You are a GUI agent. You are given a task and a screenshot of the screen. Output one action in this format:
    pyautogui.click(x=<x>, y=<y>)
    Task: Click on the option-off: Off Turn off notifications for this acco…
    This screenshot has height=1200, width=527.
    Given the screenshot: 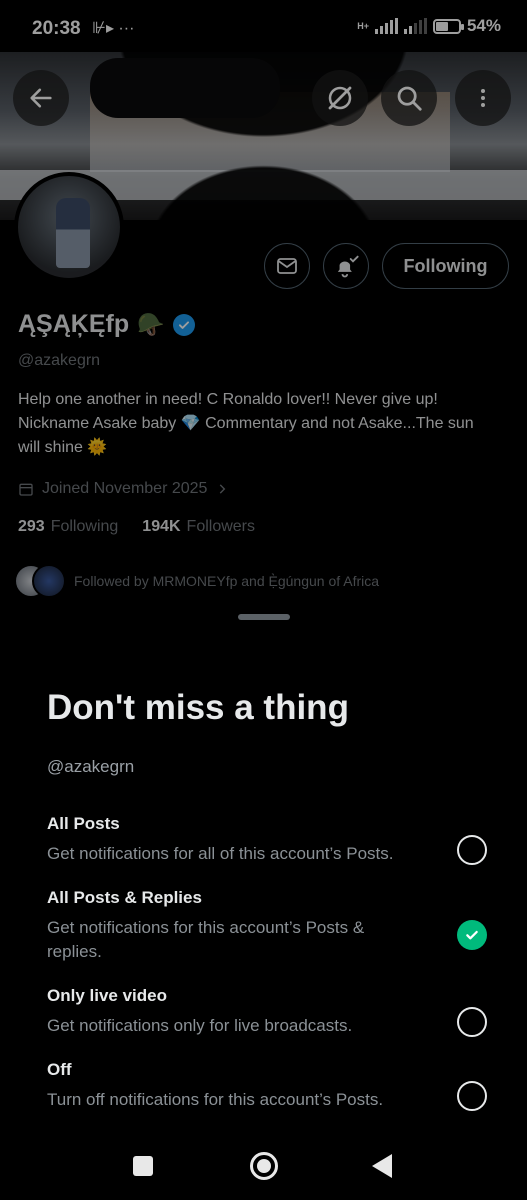 What is the action you would take?
    pyautogui.click(x=267, y=1086)
    